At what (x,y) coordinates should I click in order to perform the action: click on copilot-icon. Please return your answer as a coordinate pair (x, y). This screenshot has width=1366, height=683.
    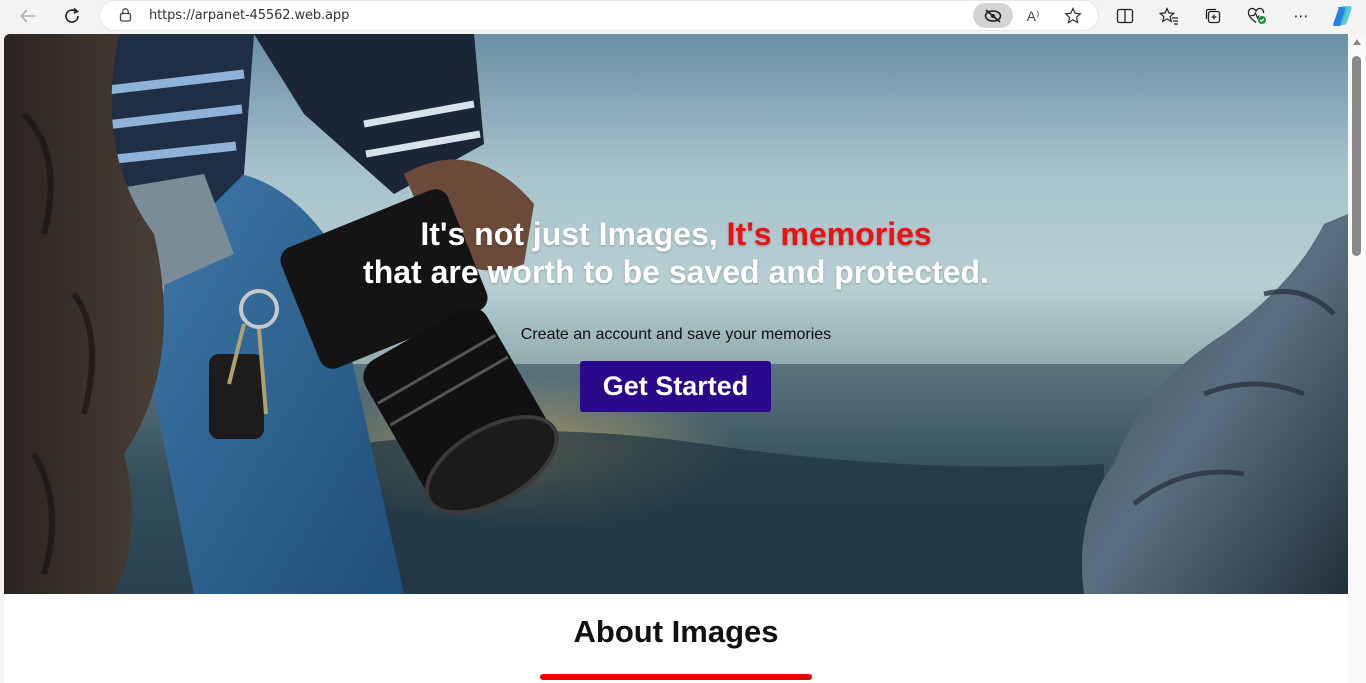
    Looking at the image, I should click on (1342, 16).